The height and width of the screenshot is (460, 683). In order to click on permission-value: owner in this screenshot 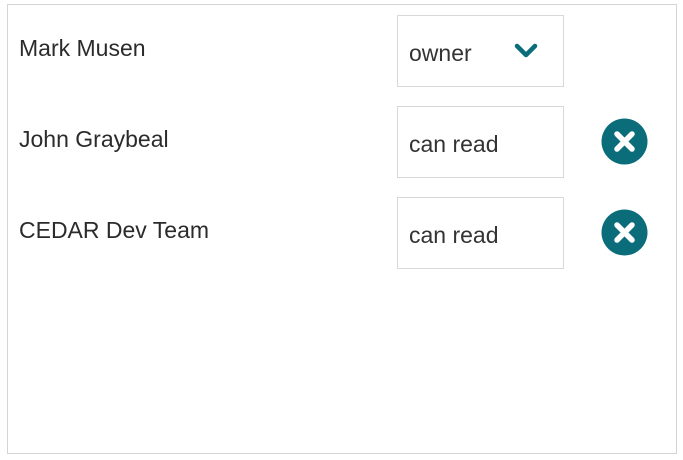, I will do `click(440, 53)`.